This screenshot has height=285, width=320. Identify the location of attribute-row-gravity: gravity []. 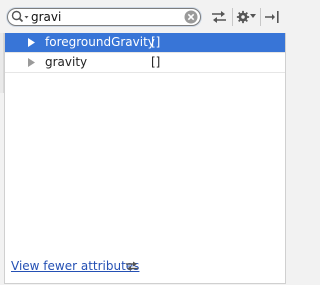
(145, 62).